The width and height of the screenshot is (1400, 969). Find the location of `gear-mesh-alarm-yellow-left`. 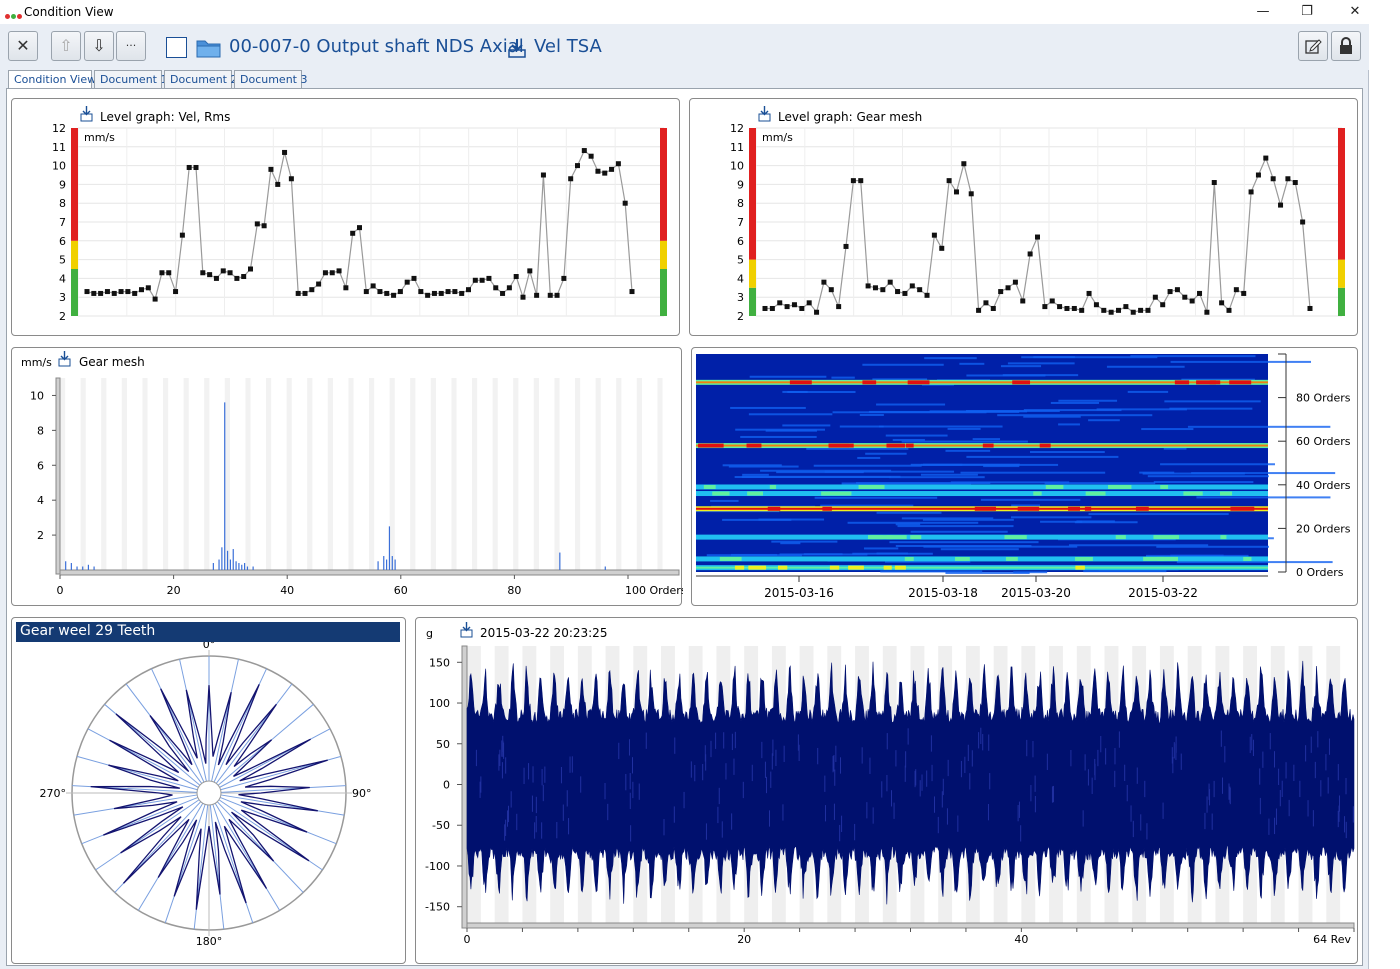

gear-mesh-alarm-yellow-left is located at coordinates (752, 273).